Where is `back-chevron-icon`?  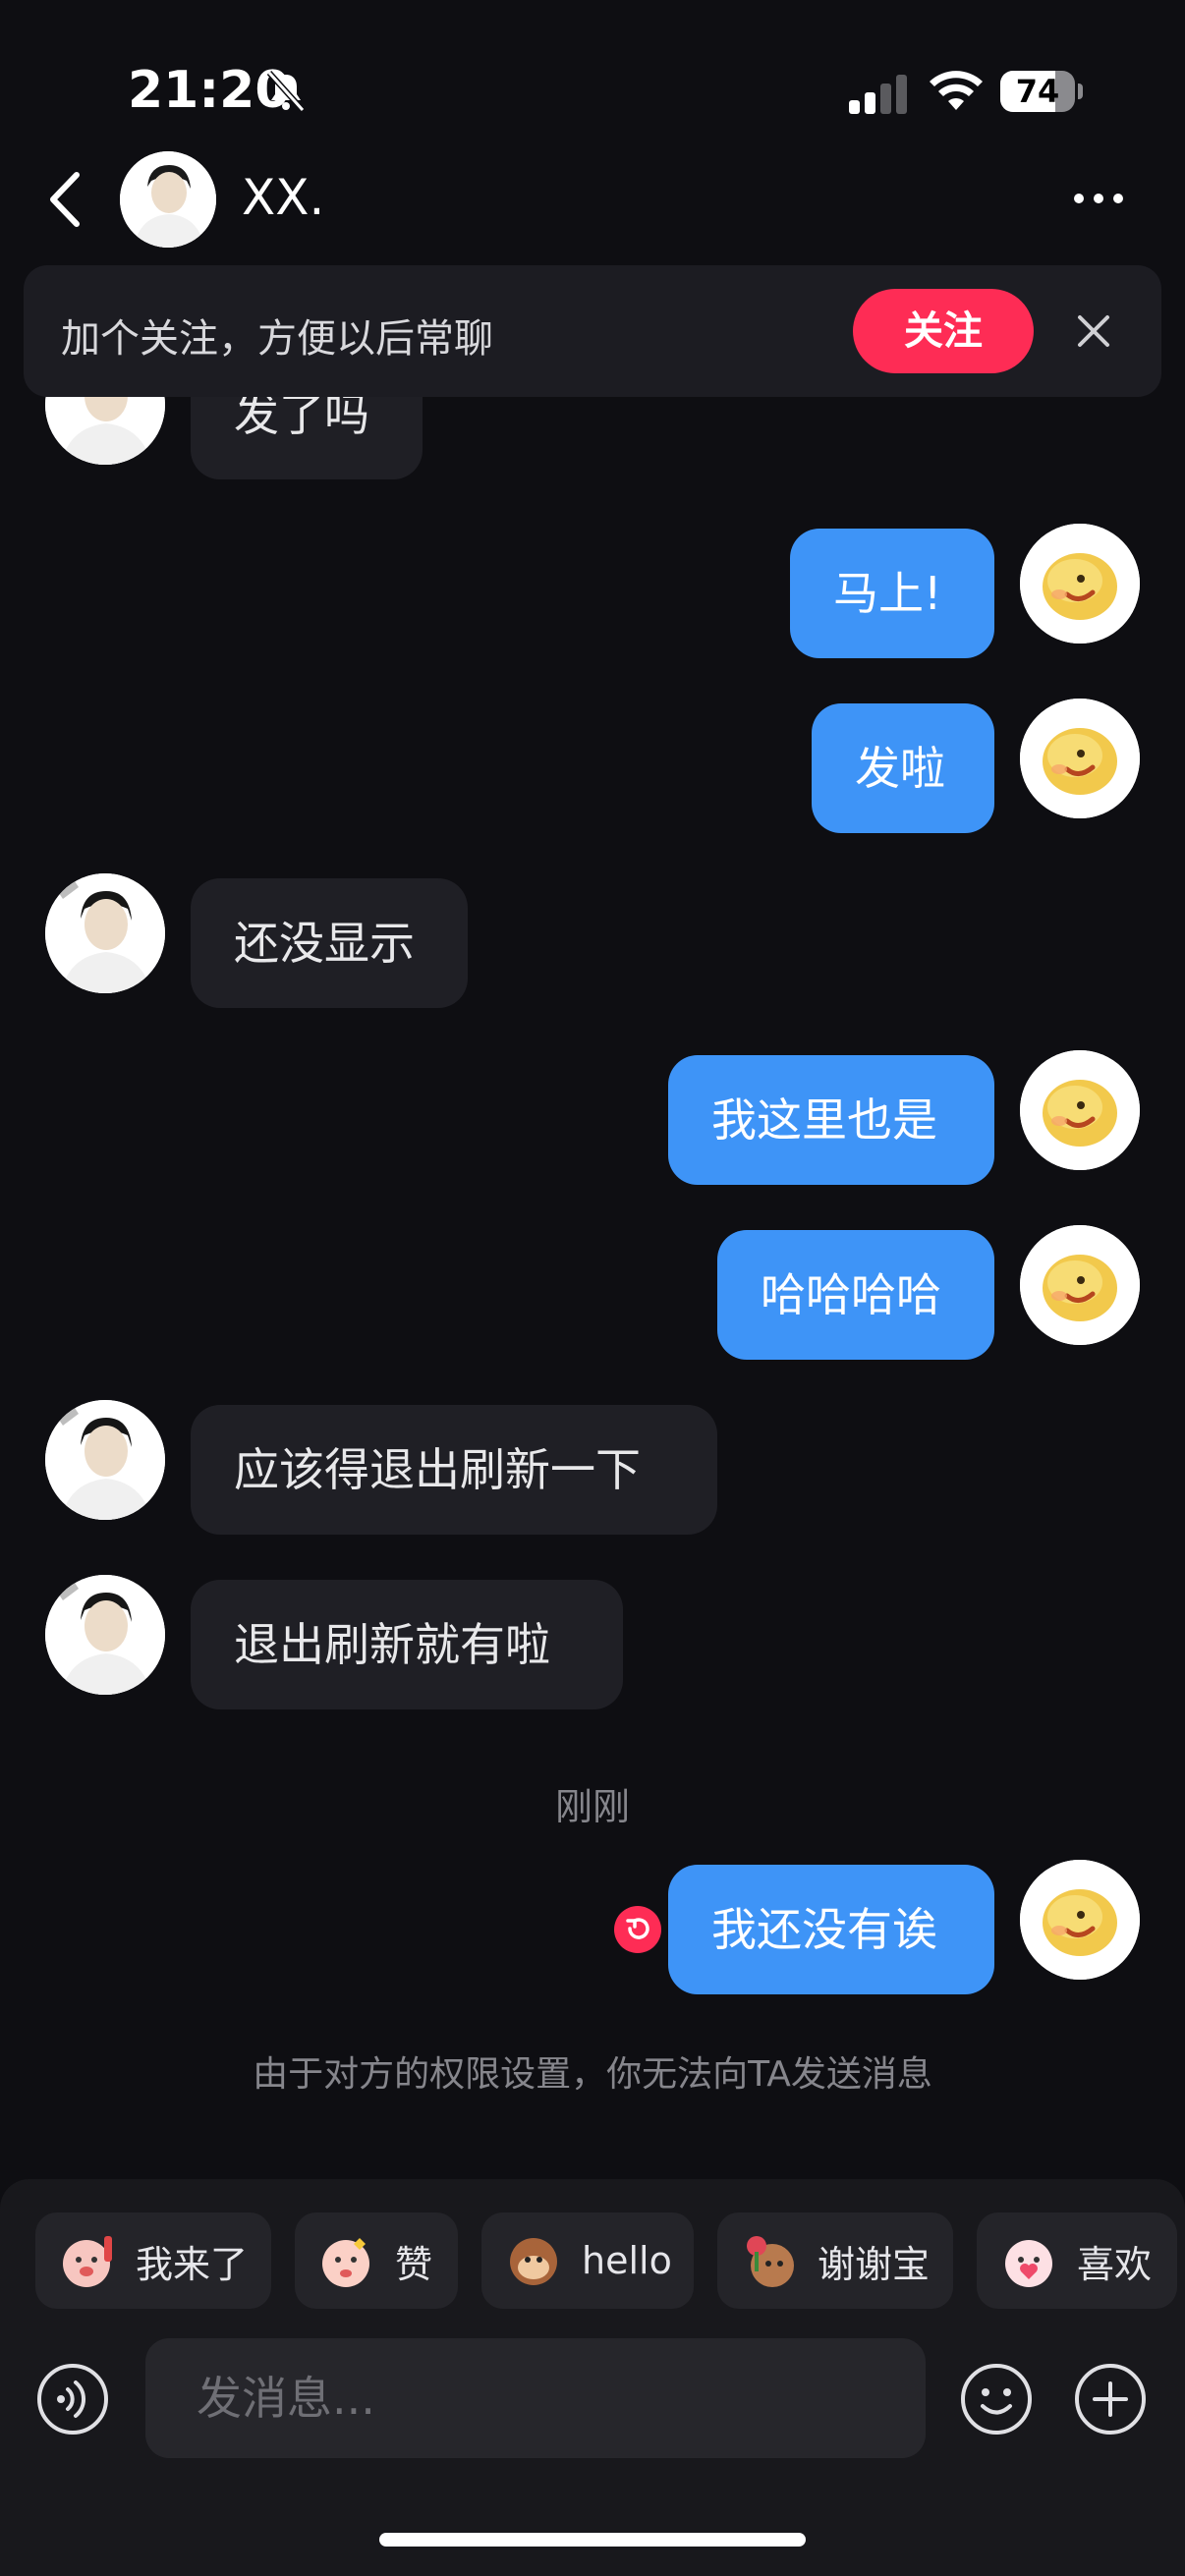 back-chevron-icon is located at coordinates (65, 199).